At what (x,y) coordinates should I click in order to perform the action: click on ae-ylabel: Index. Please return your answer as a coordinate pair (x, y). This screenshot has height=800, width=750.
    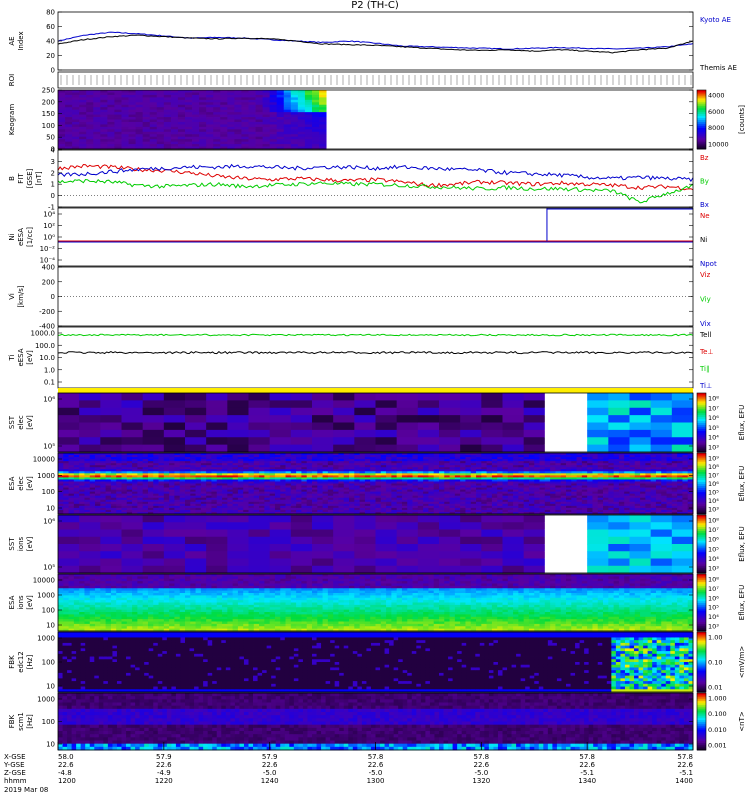
    Looking at the image, I should click on (21, 40).